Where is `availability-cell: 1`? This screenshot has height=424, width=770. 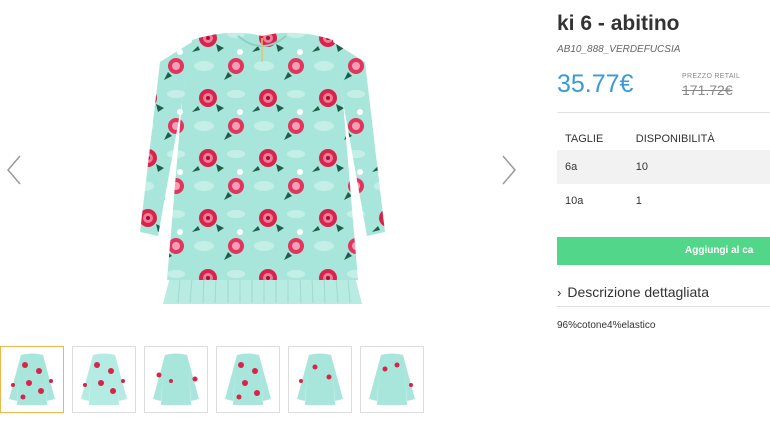
availability-cell: 1 is located at coordinates (638, 201).